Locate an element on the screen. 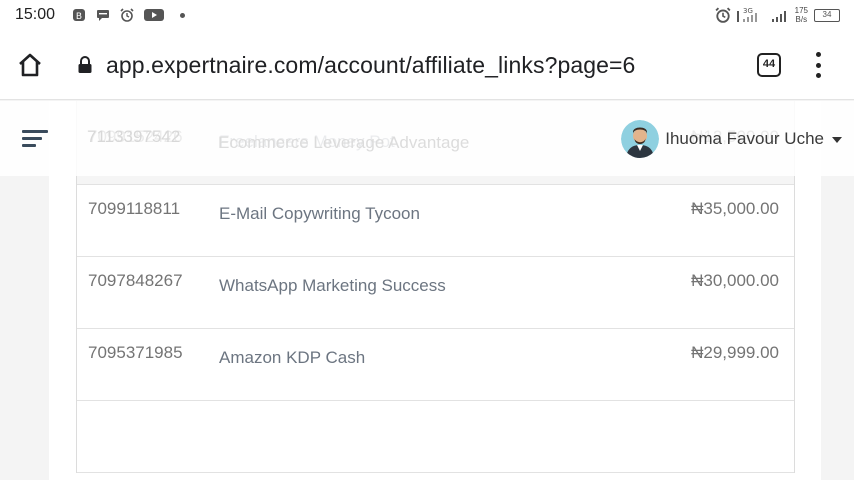 The height and width of the screenshot is (480, 854). avatar is located at coordinates (640, 139).